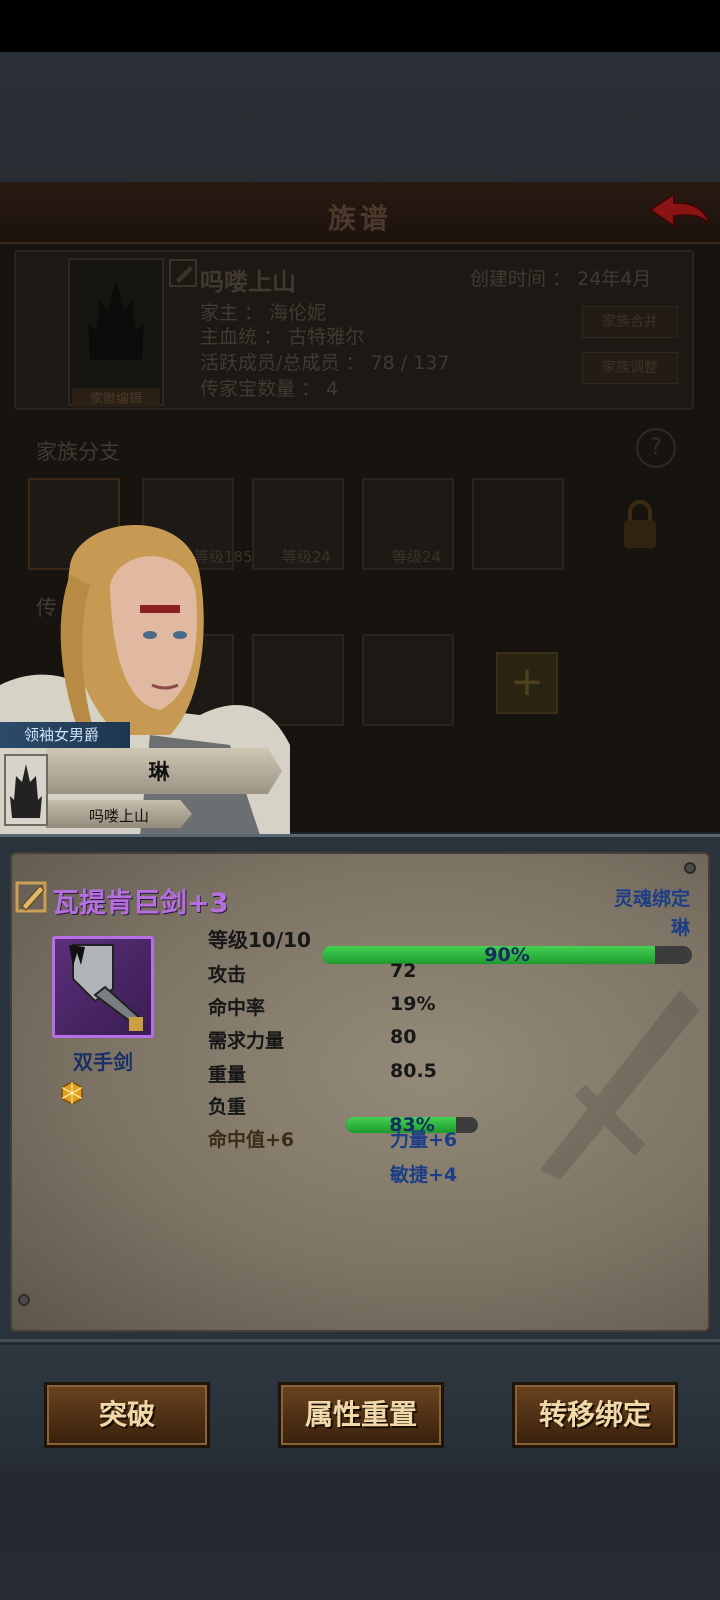 The width and height of the screenshot is (720, 1600). What do you see at coordinates (65, 735) in the screenshot?
I see `character-title: 领袖女男爵` at bounding box center [65, 735].